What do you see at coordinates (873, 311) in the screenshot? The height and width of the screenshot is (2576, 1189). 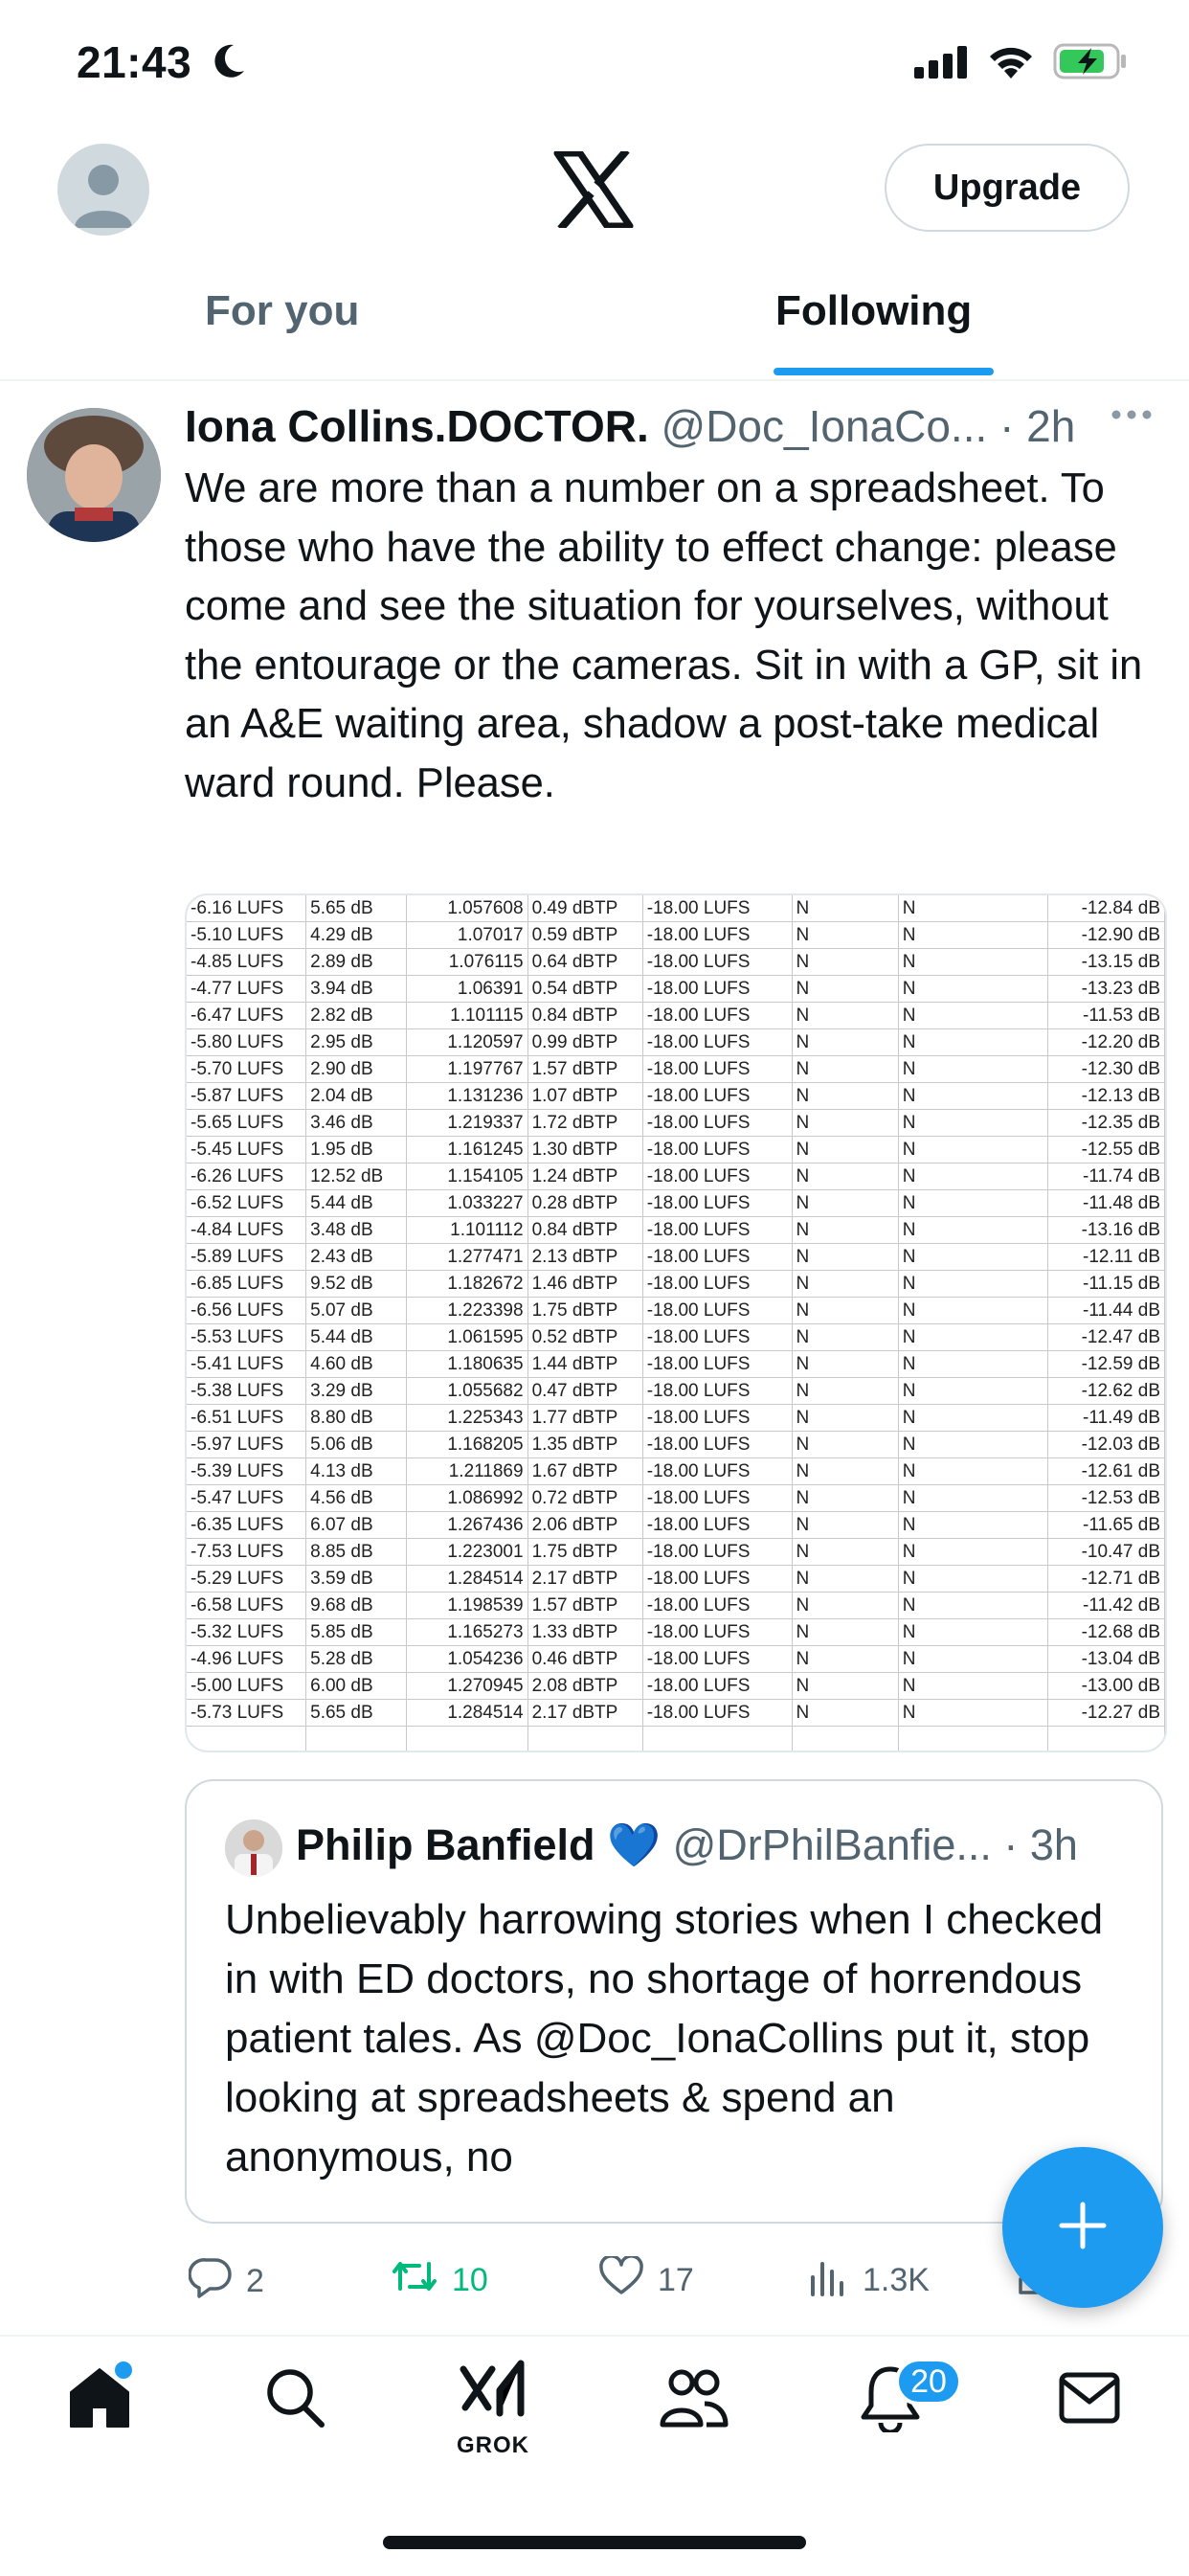 I see `tab-following: Following` at bounding box center [873, 311].